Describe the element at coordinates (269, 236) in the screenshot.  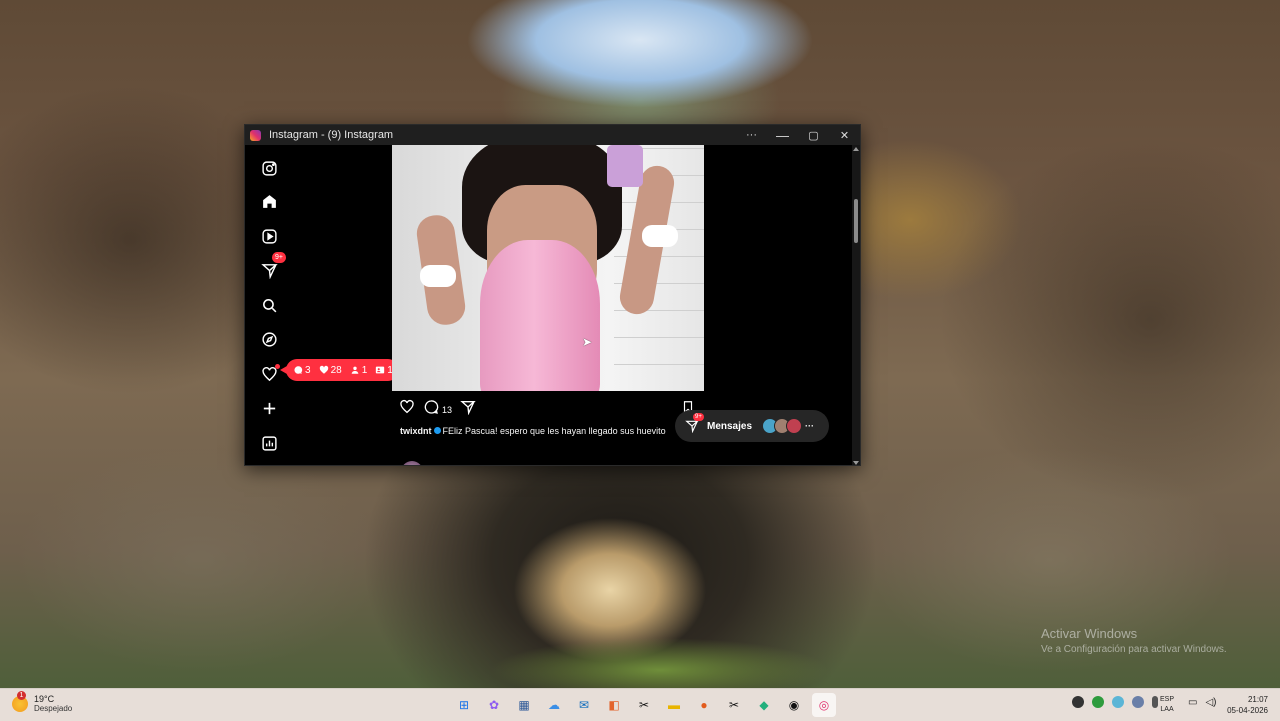
I see `reels-icon` at that location.